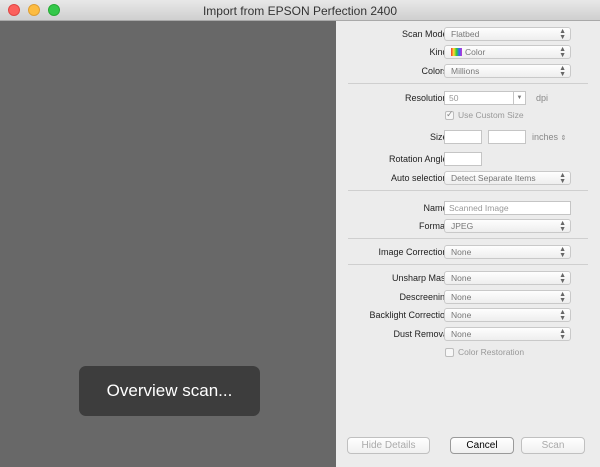  Describe the element at coordinates (409, 315) in the screenshot. I see `backlight-correction-label: Backlight Correction` at that location.